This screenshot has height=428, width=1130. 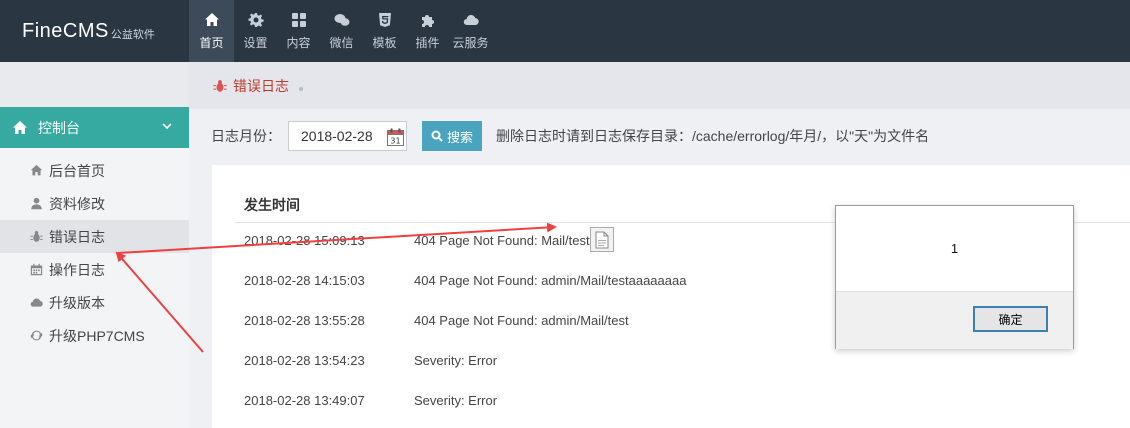 I want to click on month-date-input: 2018-02-28 31, so click(x=347, y=136).